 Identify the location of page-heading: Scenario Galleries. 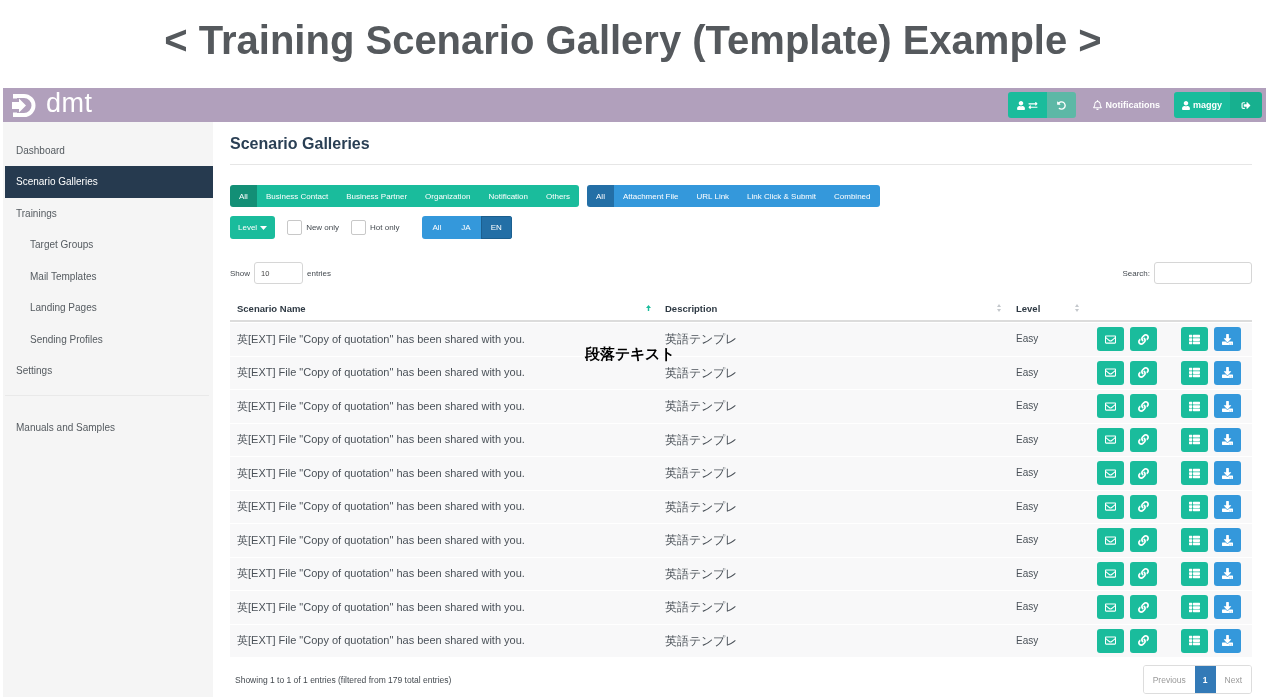
(300, 144).